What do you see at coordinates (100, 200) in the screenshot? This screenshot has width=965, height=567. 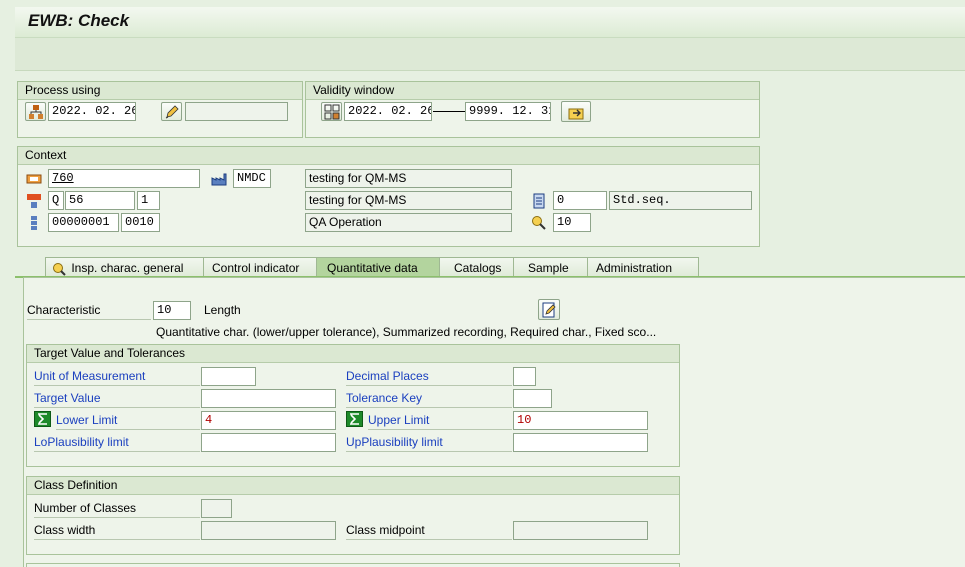 I see `task-group-field: 56` at bounding box center [100, 200].